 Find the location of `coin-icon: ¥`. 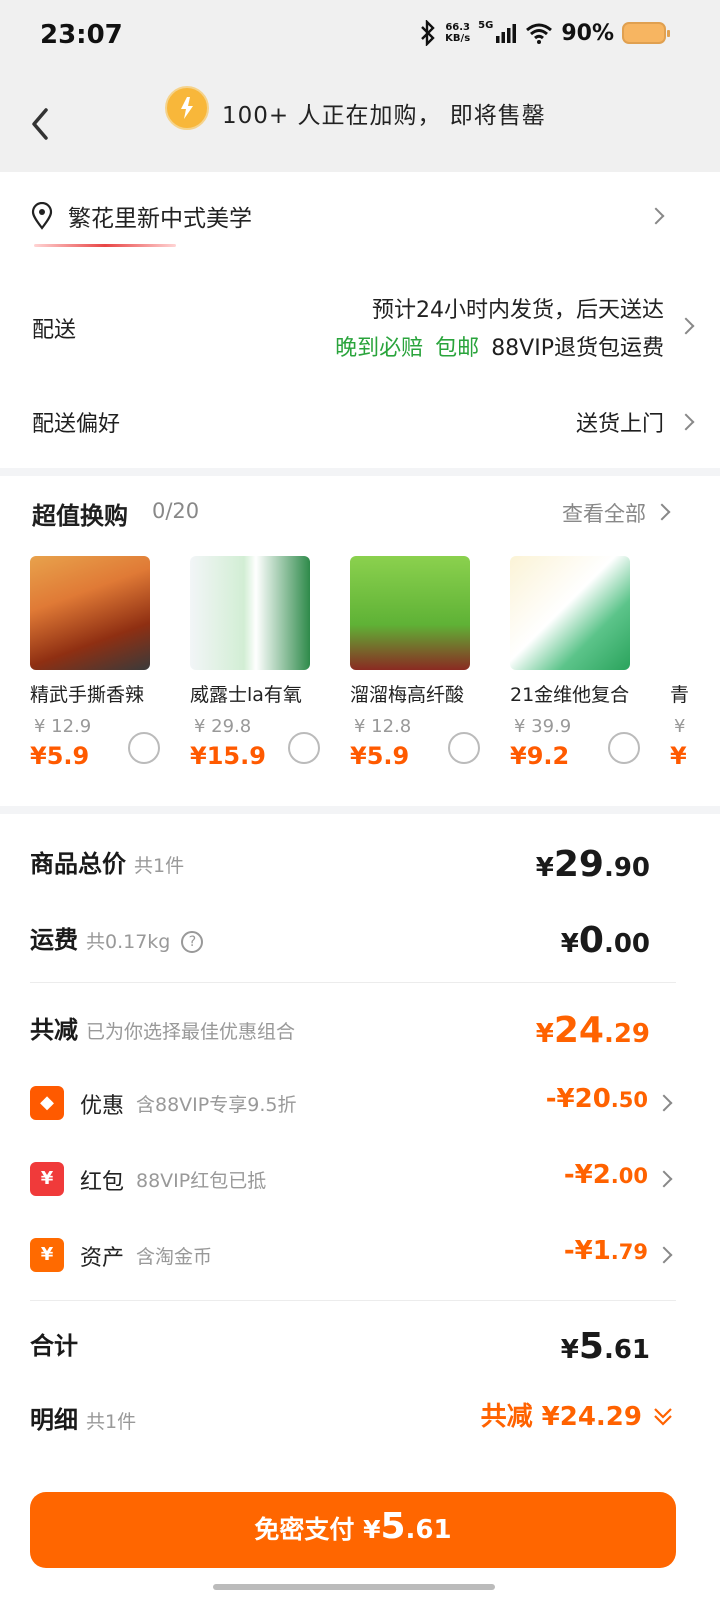

coin-icon: ¥ is located at coordinates (47, 1255).